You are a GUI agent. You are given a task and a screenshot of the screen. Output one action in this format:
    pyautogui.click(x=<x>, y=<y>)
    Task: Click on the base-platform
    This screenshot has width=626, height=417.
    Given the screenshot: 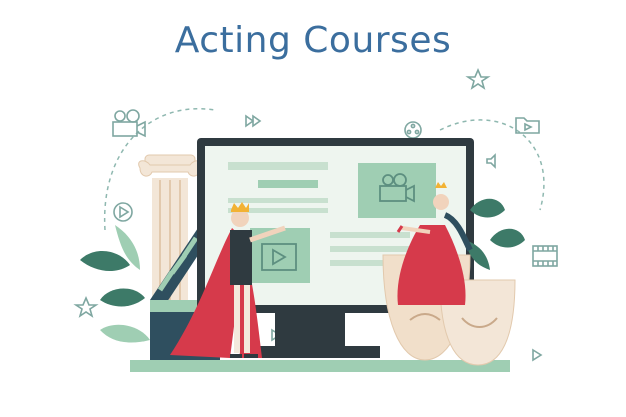 What is the action you would take?
    pyautogui.click(x=320, y=366)
    